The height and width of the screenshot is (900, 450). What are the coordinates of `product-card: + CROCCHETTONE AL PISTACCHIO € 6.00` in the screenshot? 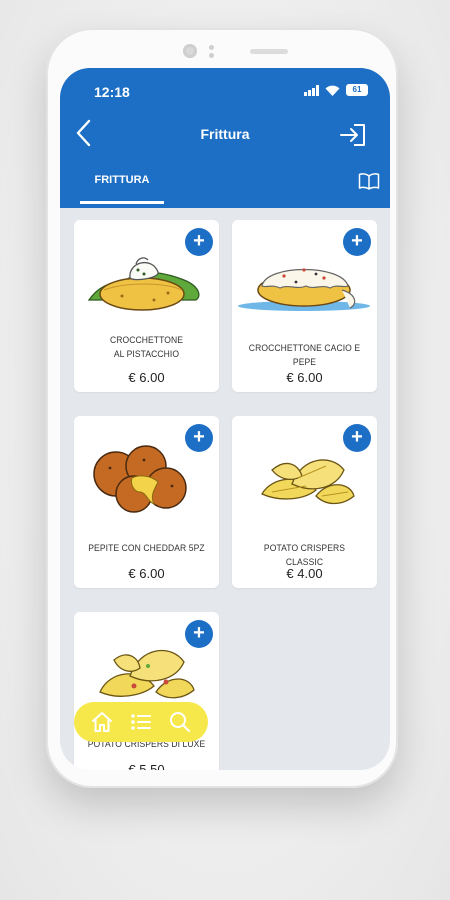 It's located at (146, 306).